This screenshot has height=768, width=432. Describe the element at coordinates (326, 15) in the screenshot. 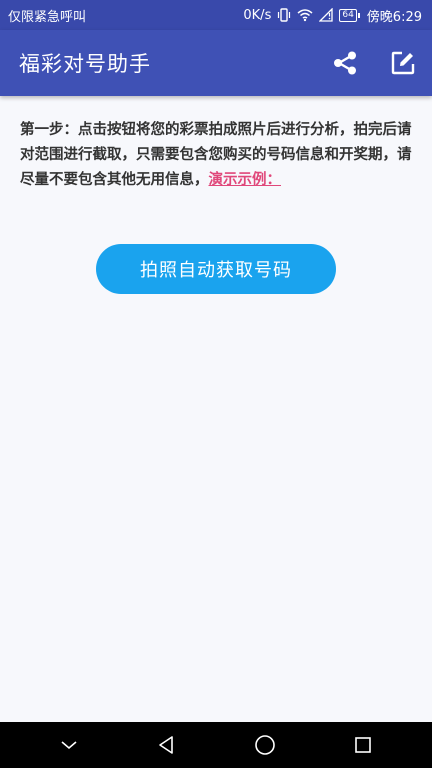

I see `signal-icon` at that location.